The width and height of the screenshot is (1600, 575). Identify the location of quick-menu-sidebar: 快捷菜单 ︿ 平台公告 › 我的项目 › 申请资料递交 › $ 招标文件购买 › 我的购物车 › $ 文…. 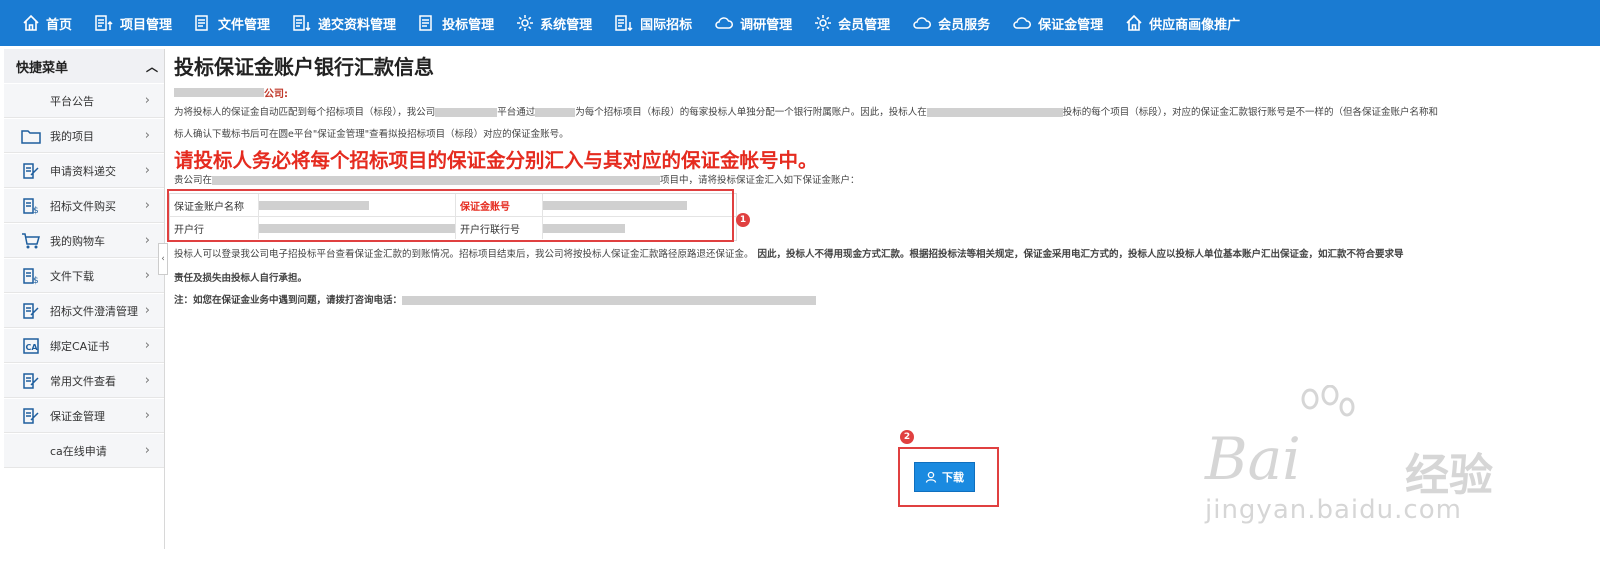
(84, 299).